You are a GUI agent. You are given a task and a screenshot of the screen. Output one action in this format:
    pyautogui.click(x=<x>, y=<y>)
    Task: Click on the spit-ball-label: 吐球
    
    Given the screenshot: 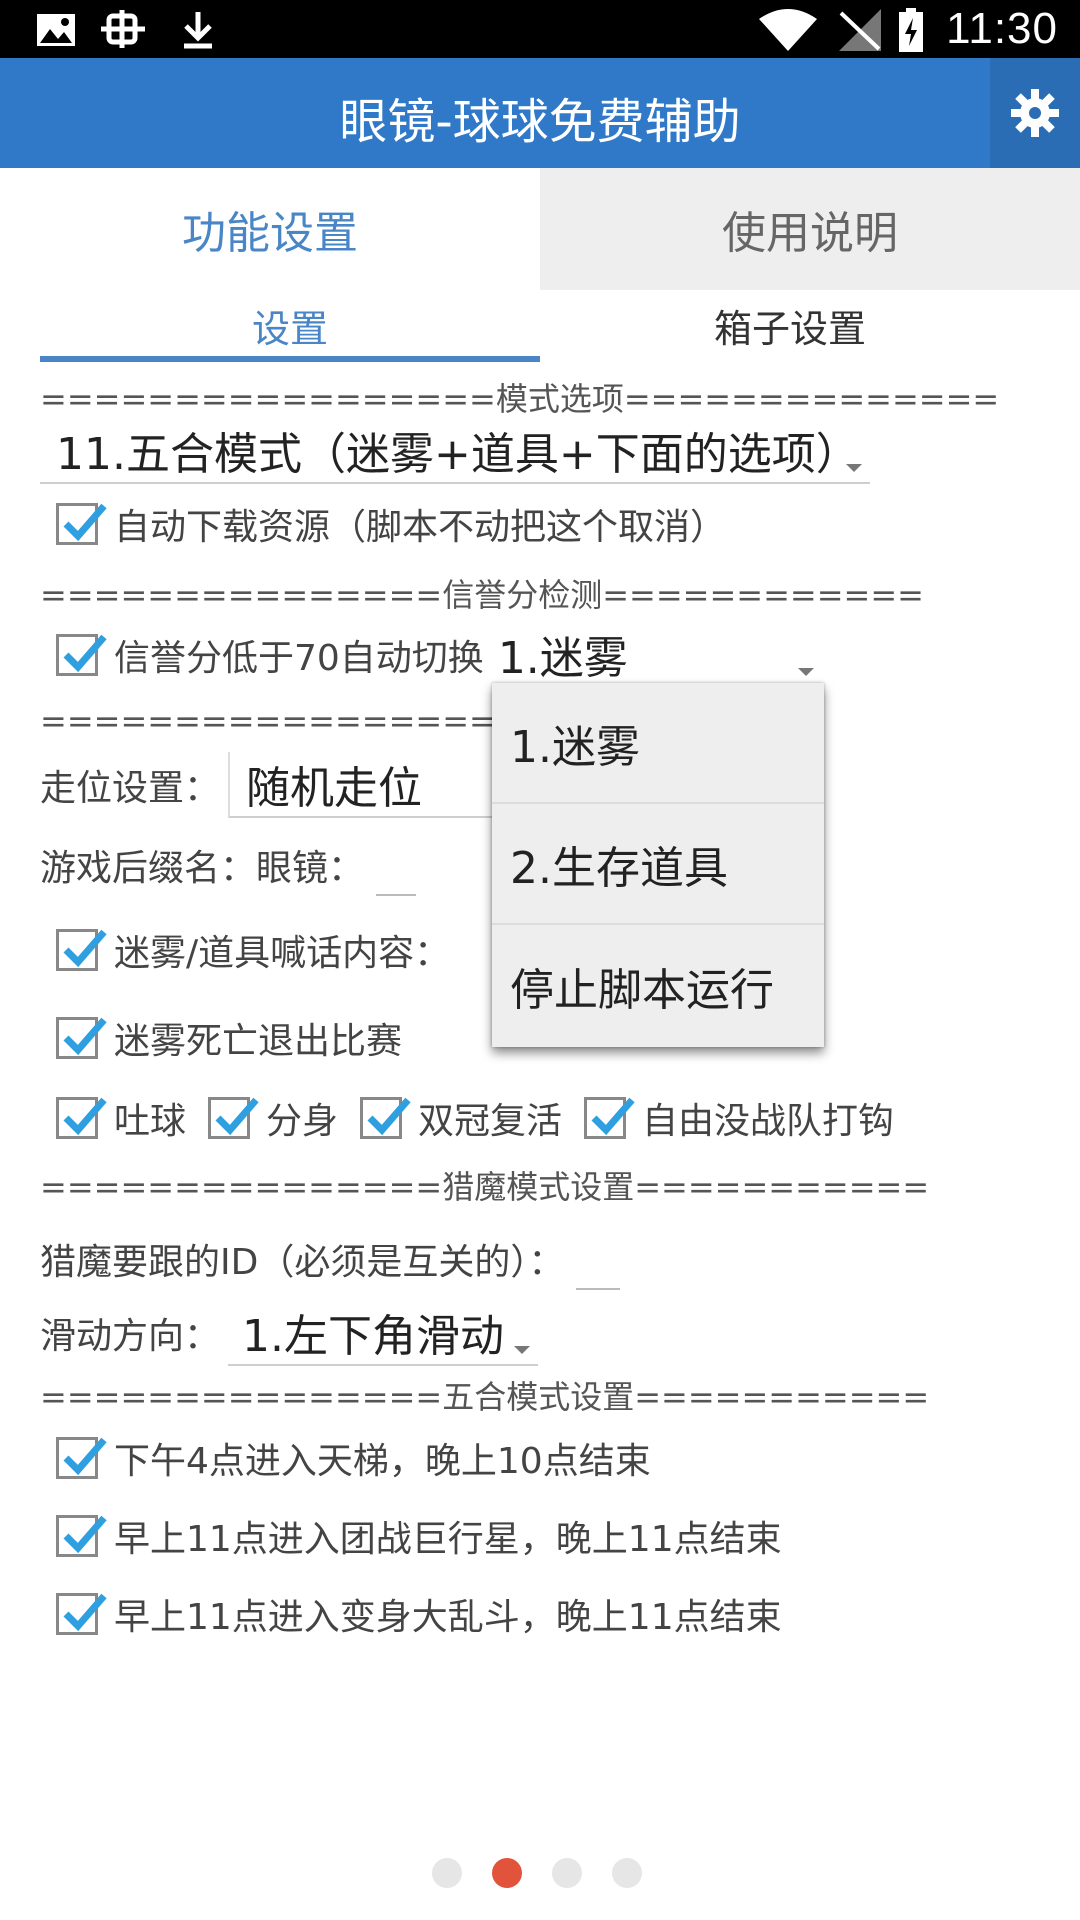 What is the action you would take?
    pyautogui.click(x=150, y=1121)
    